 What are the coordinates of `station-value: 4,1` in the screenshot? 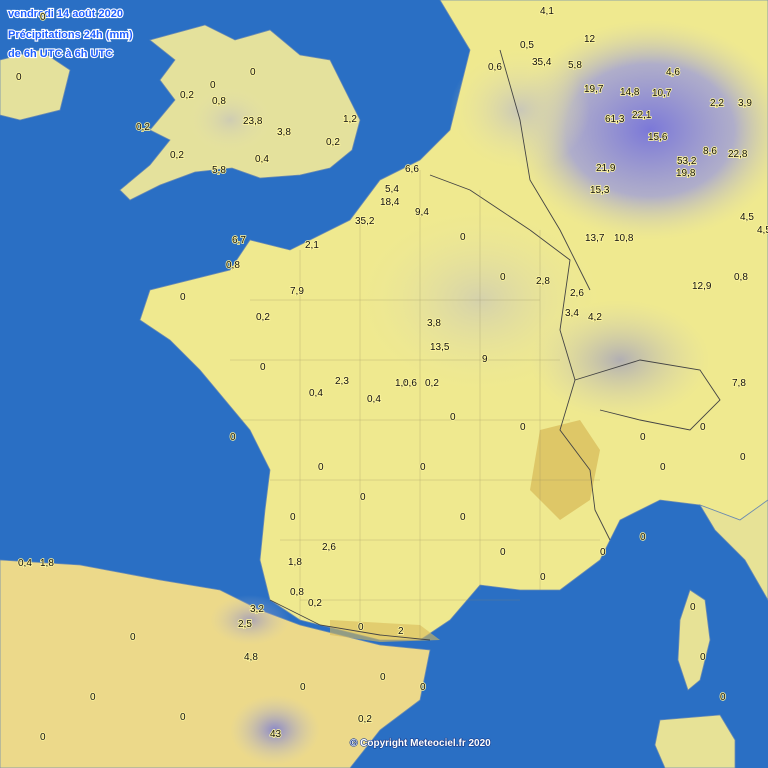 It's located at (547, 11).